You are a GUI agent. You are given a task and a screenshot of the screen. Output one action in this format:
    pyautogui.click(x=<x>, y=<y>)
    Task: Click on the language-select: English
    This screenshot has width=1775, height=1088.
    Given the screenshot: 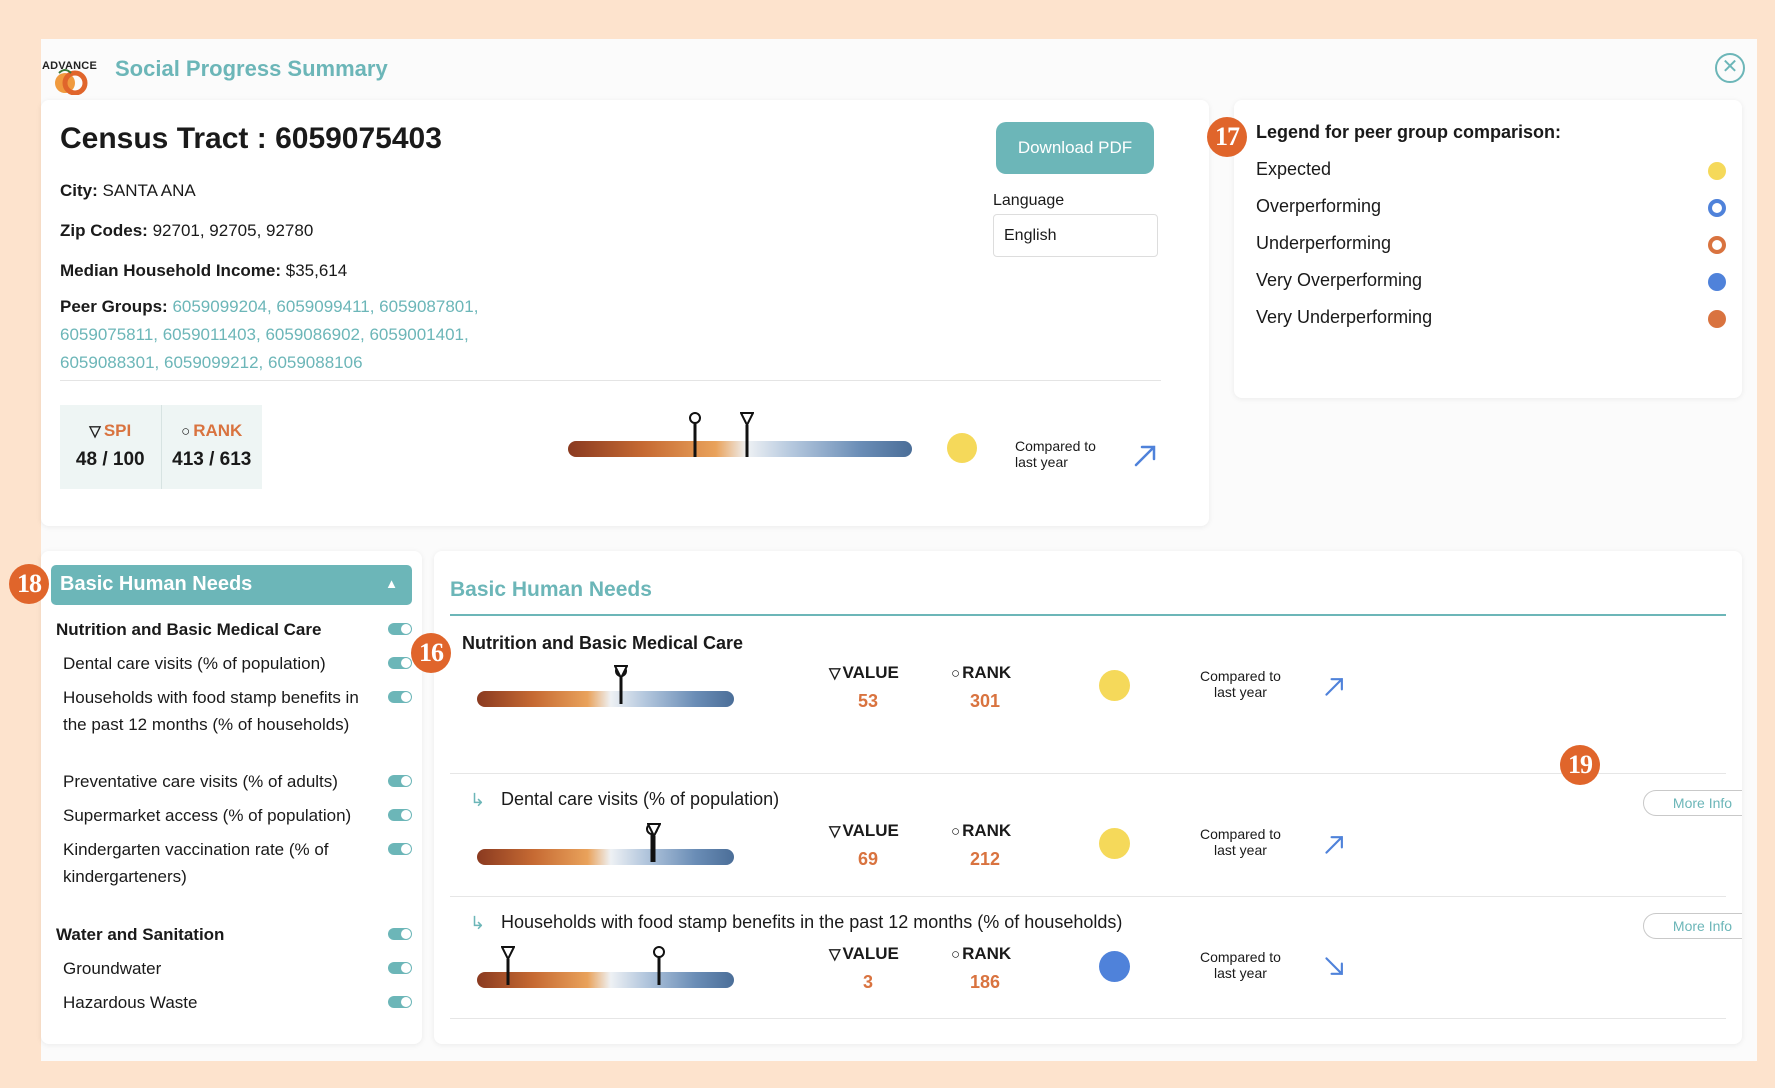 What is the action you would take?
    pyautogui.click(x=1075, y=235)
    